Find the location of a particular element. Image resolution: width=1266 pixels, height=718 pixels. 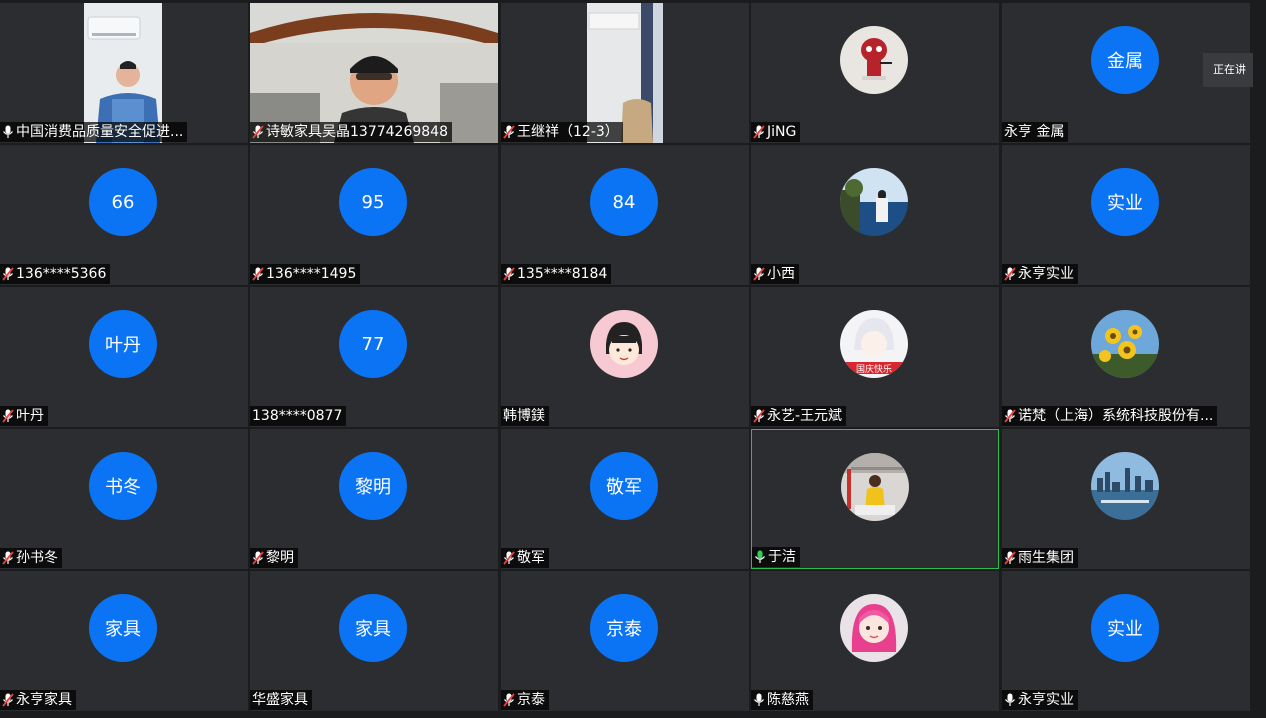

speaking-indicator: 正在讲 is located at coordinates (1228, 70).